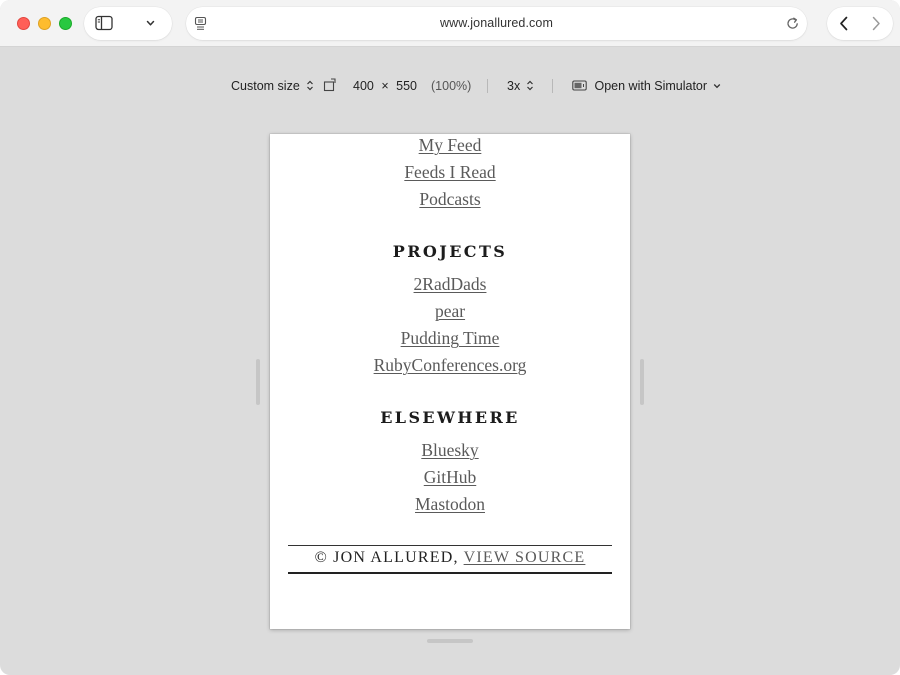 This screenshot has width=900, height=675. I want to click on open-with-simulator-button: Open with Simulator, so click(646, 86).